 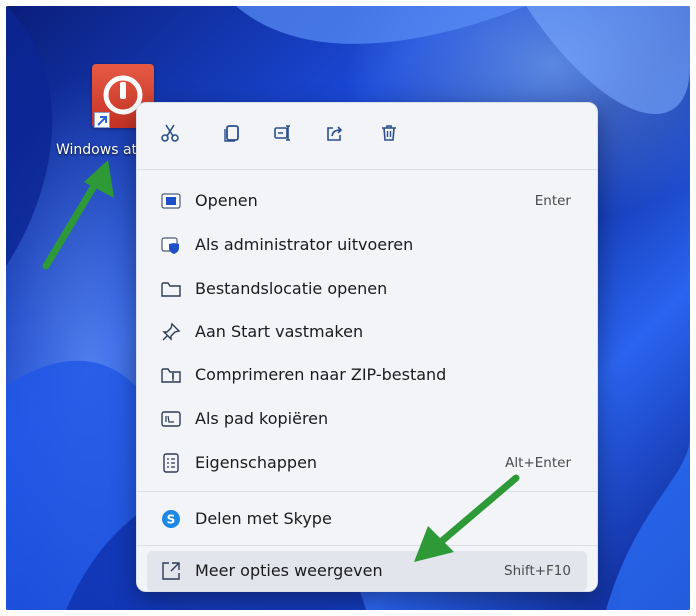 I want to click on menu-item-open-file-location: Bestandslocatie openen, so click(x=367, y=289).